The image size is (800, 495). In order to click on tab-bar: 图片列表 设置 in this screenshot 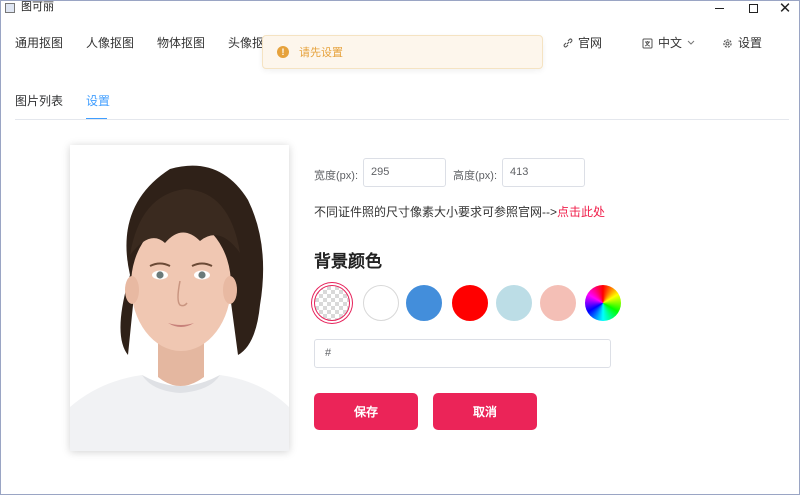, I will do `click(402, 104)`.